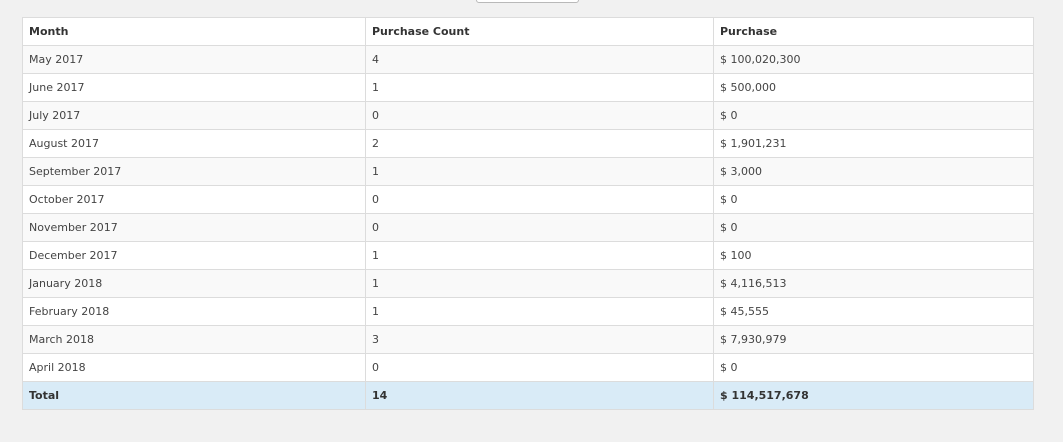 Image resolution: width=1063 pixels, height=442 pixels. What do you see at coordinates (539, 395) in the screenshot?
I see `total-purchase-count: 14` at bounding box center [539, 395].